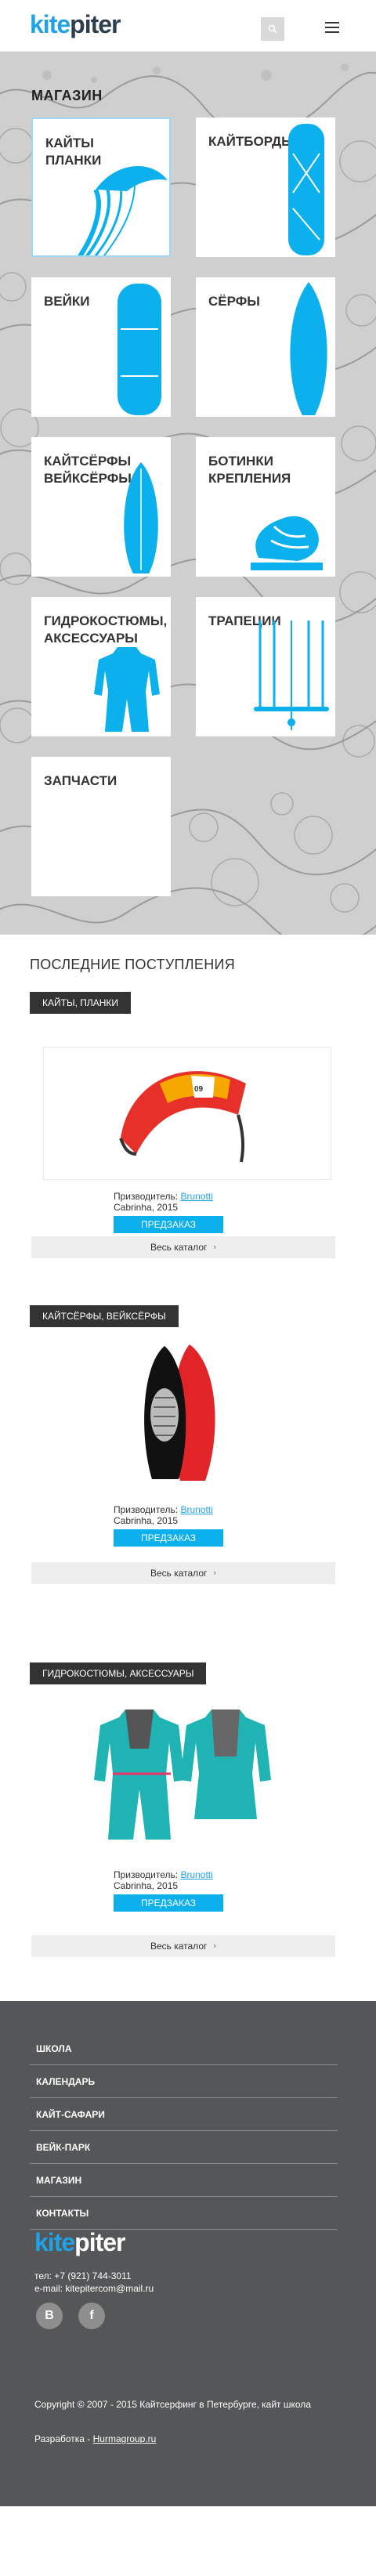 The image size is (376, 2576). I want to click on dev-label: Разработка -, so click(62, 2438).